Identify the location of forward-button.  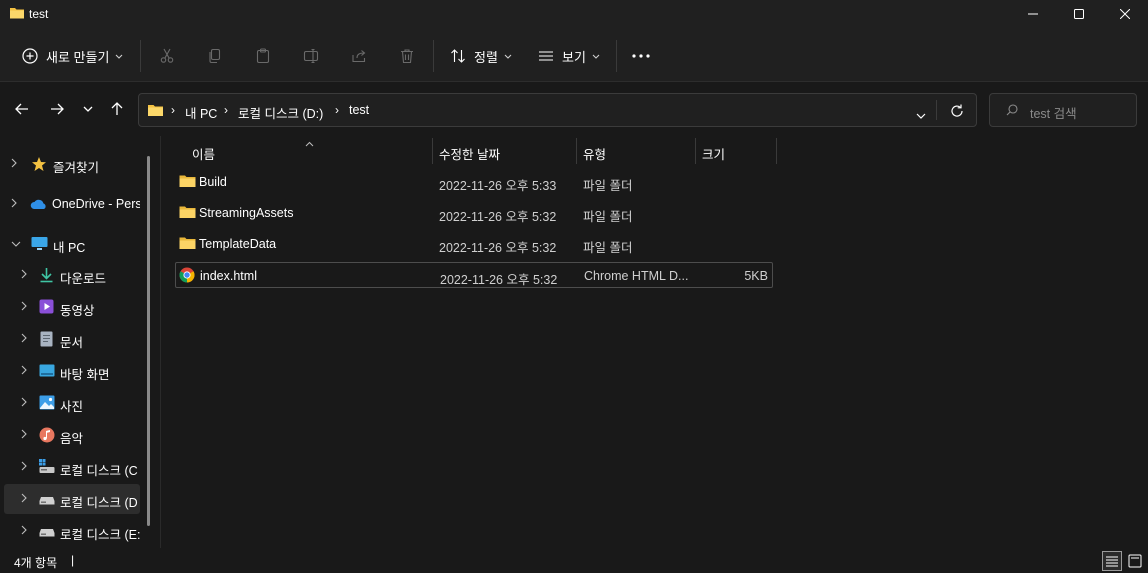
(57, 109).